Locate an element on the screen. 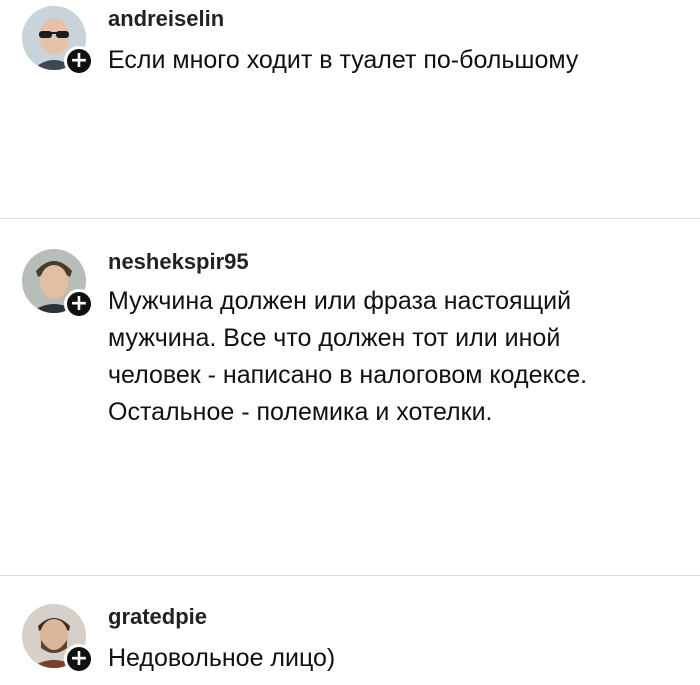  comment-username: andreiselin is located at coordinates (166, 19).